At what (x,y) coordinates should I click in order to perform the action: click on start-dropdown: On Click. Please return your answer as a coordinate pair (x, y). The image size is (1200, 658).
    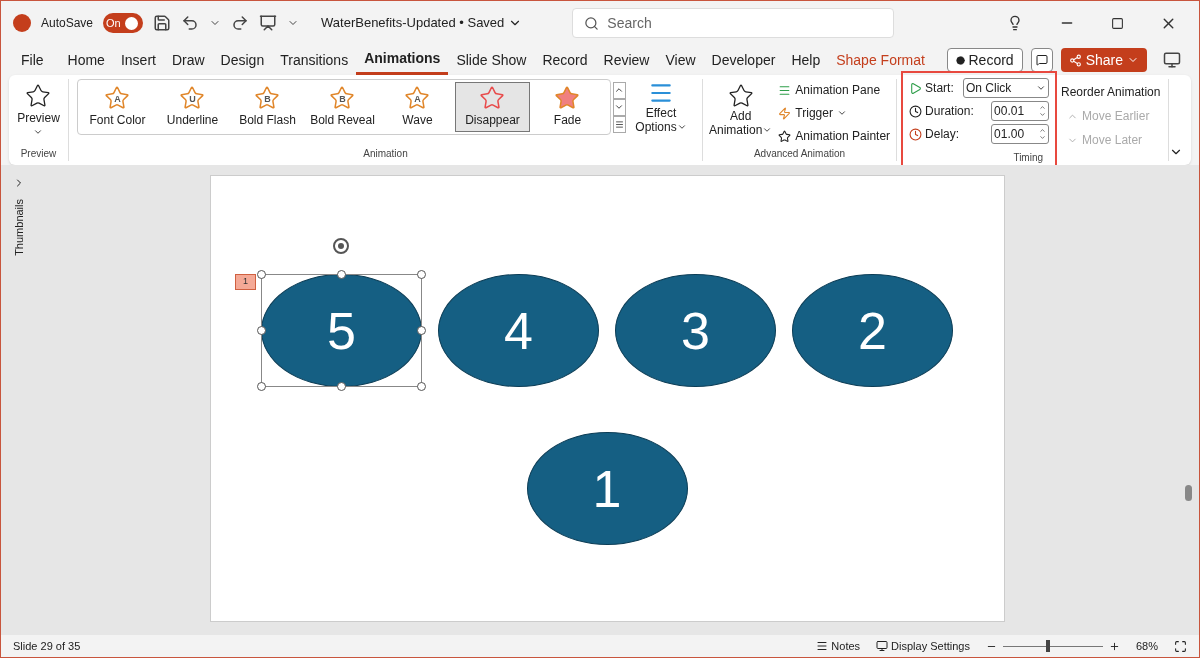
    Looking at the image, I should click on (1006, 88).